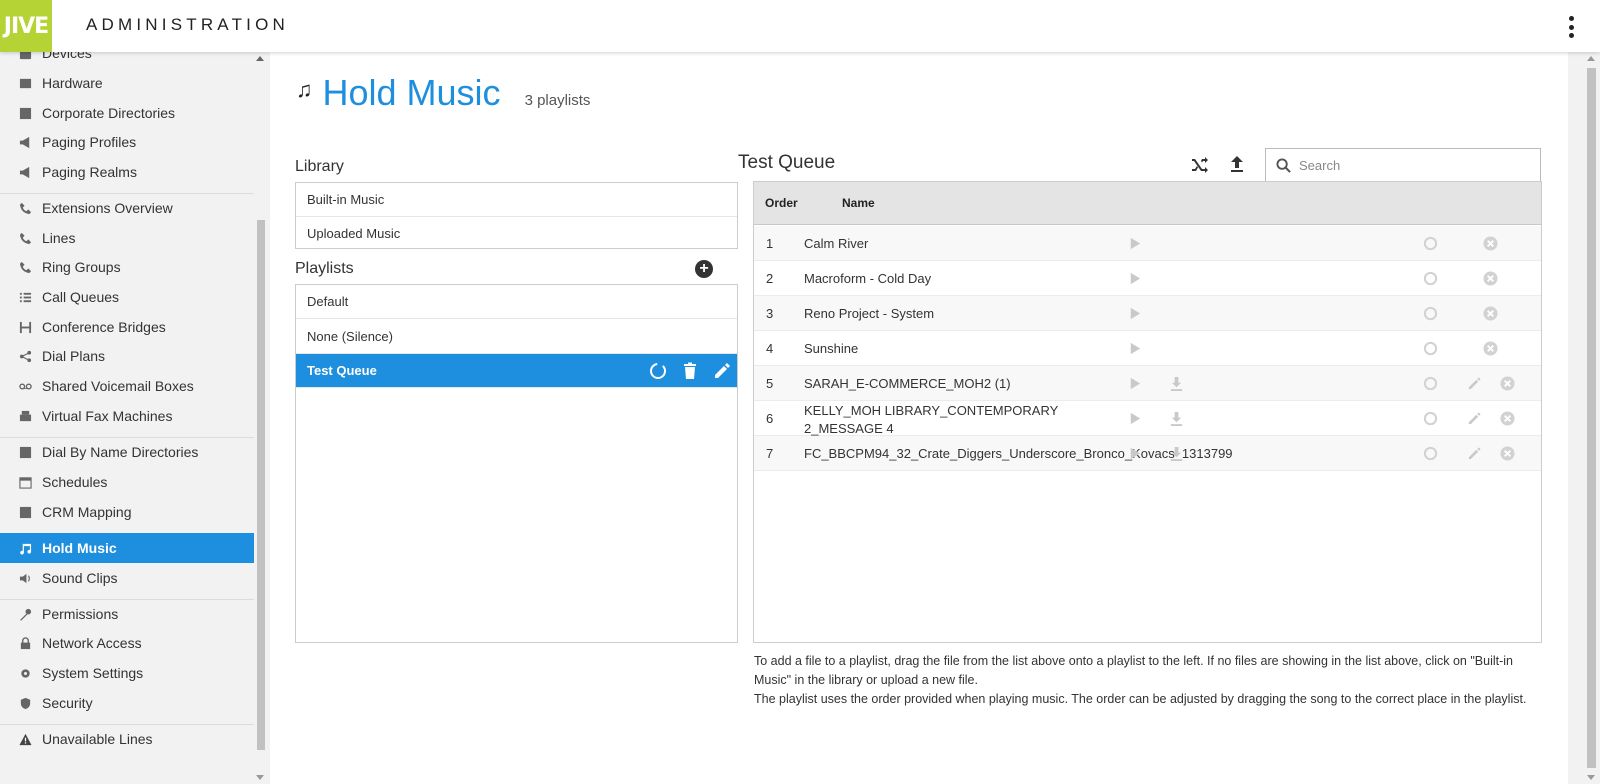 The height and width of the screenshot is (784, 1600). I want to click on add-playlist-button: +, so click(704, 269).